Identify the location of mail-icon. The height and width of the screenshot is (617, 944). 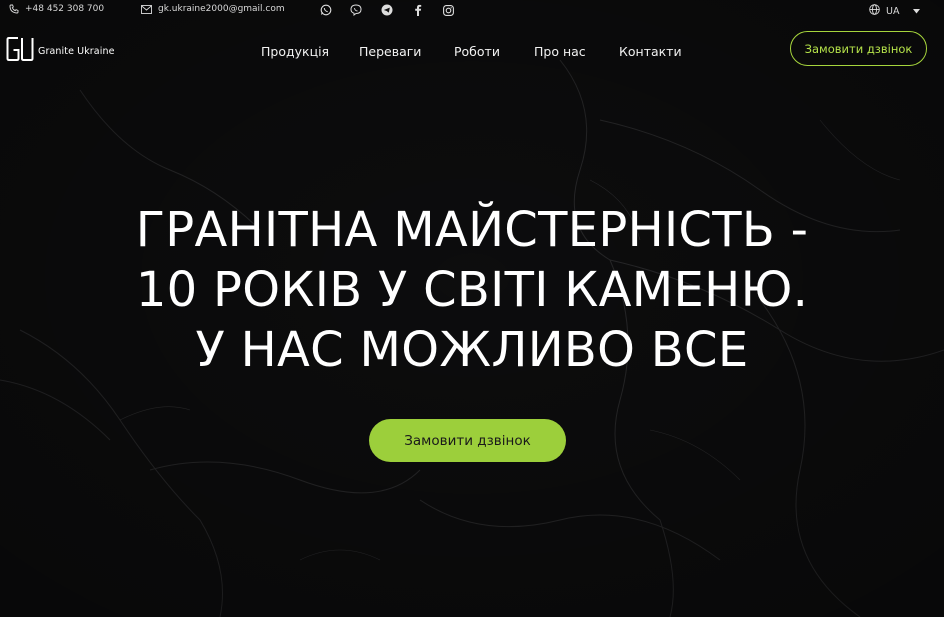
(146, 9).